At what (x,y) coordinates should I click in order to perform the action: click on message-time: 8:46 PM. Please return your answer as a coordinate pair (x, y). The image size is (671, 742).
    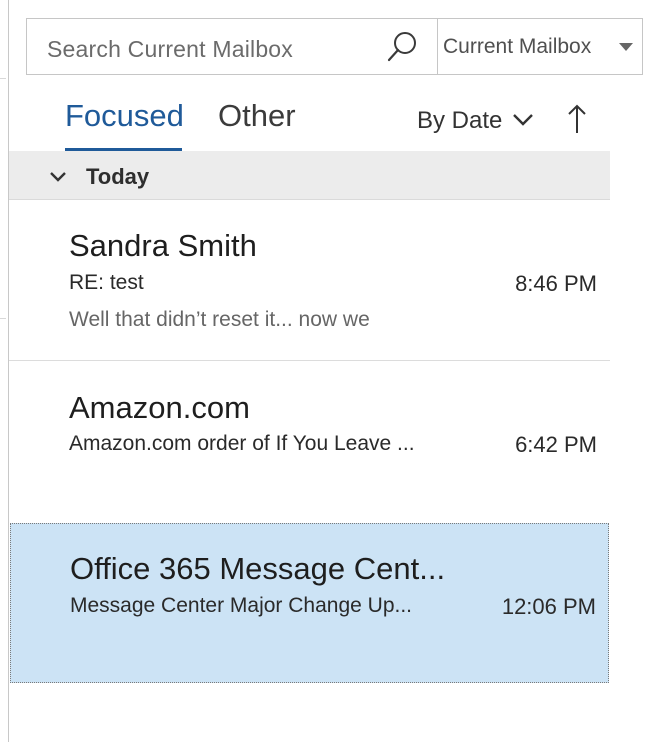
    Looking at the image, I should click on (556, 283).